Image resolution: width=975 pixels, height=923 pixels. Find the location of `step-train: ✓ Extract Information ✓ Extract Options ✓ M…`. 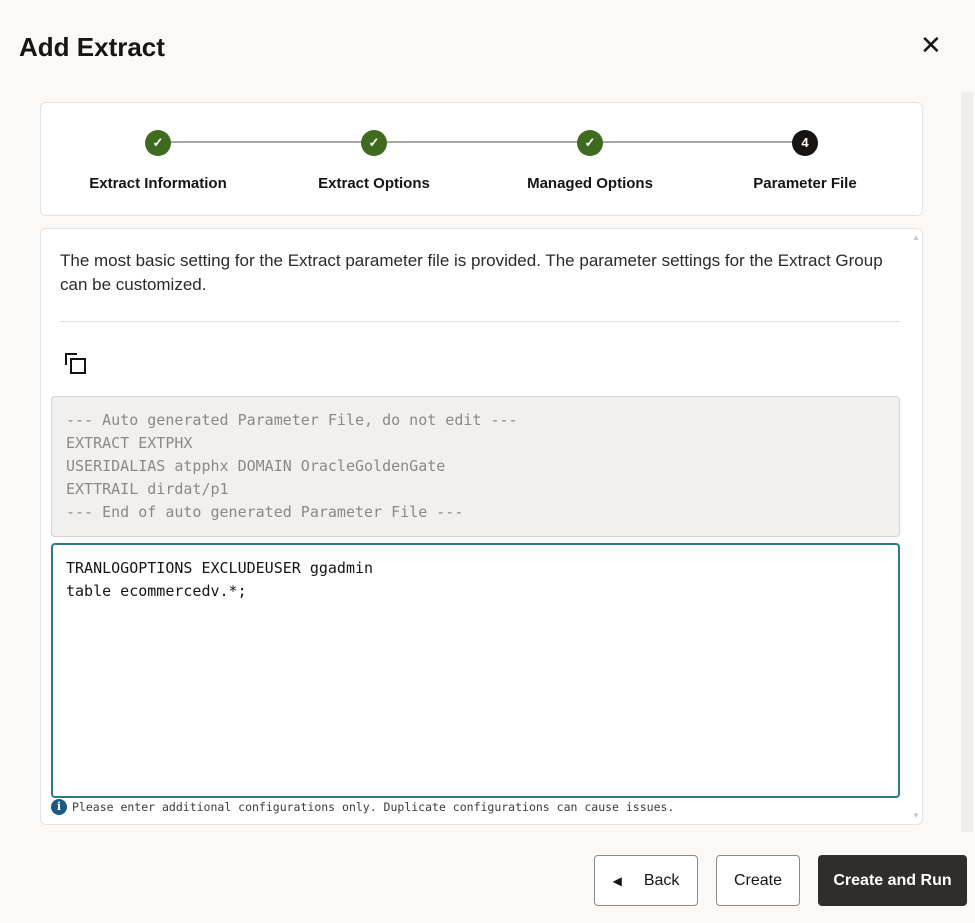

step-train: ✓ Extract Information ✓ Extract Options ✓ M… is located at coordinates (481, 159).